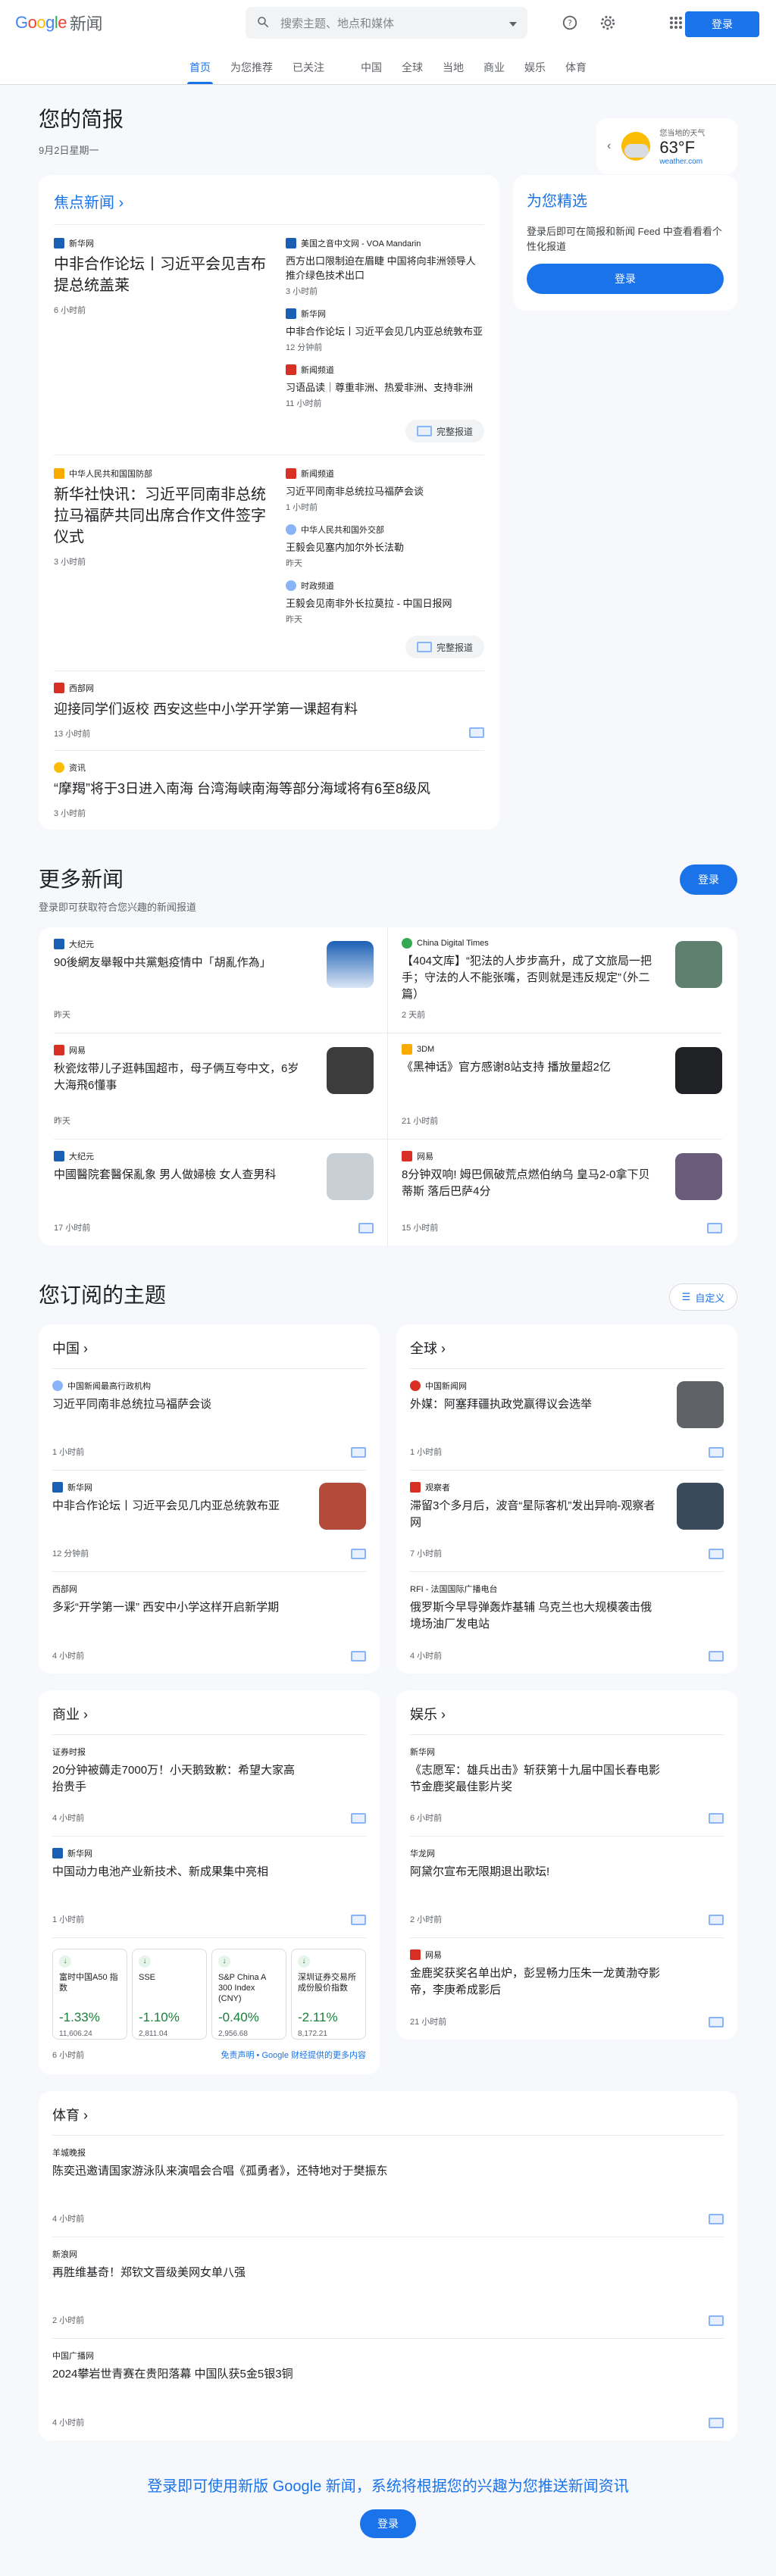 The image size is (776, 2576). What do you see at coordinates (576, 72) in the screenshot?
I see `tab-sports: 体育` at bounding box center [576, 72].